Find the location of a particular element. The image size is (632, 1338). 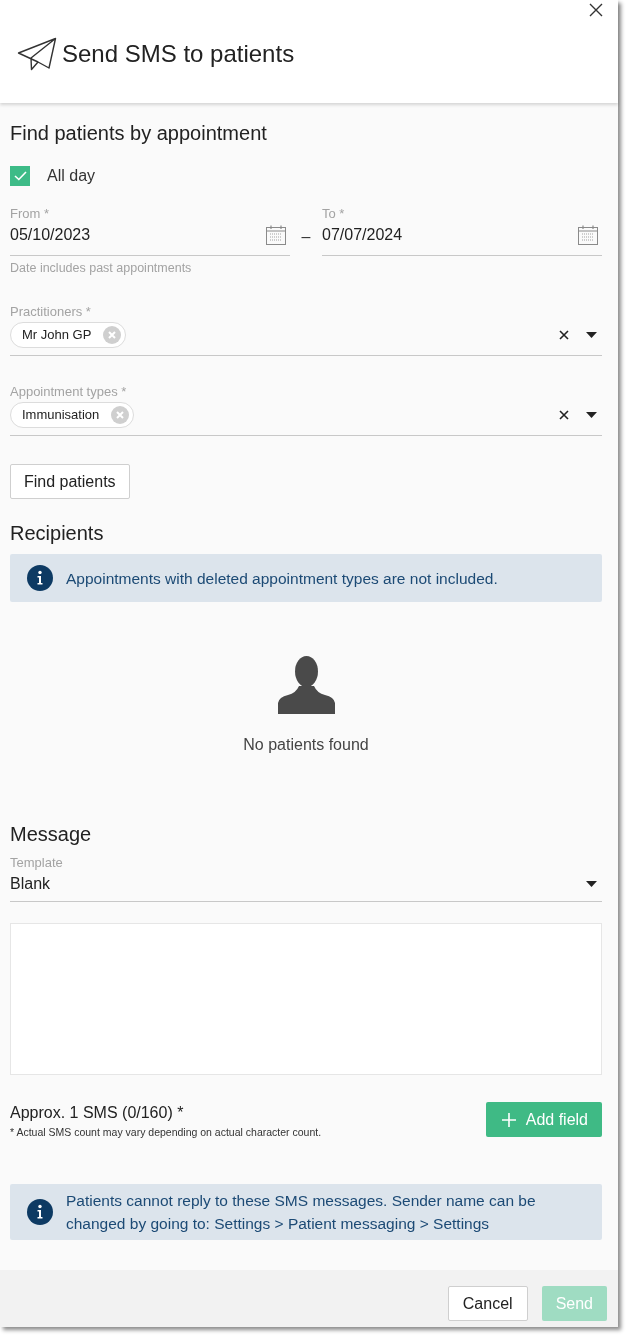

dialog-title: Send SMS to patients is located at coordinates (178, 54).